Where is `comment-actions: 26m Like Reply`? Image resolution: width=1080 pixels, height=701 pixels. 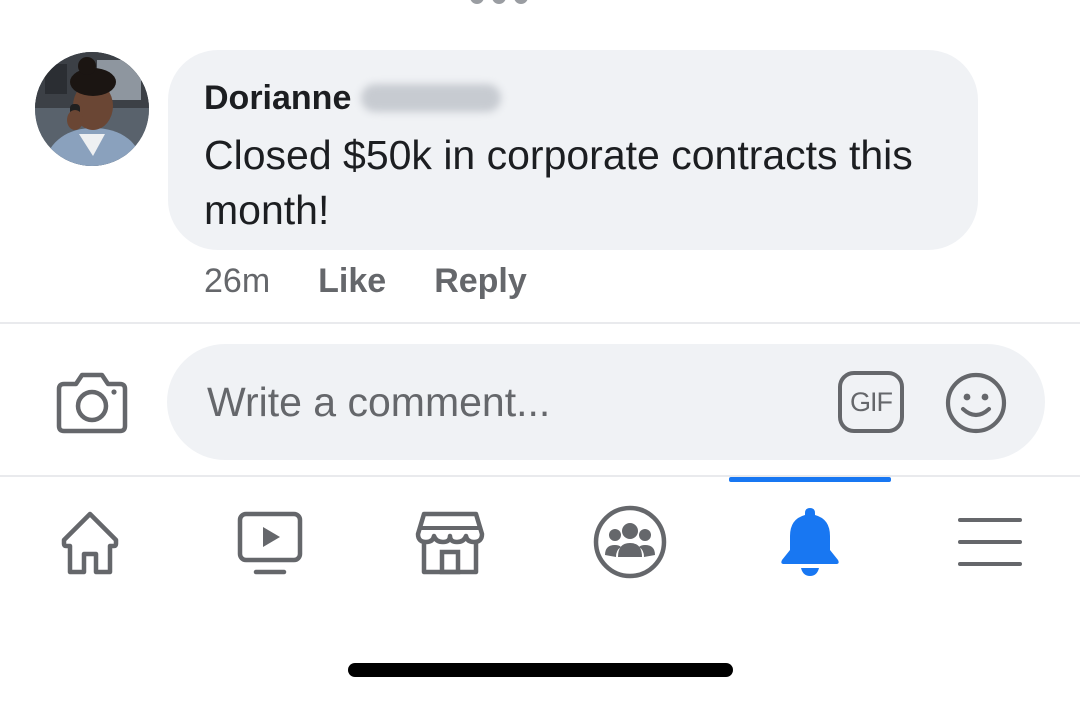 comment-actions: 26m Like Reply is located at coordinates (365, 281).